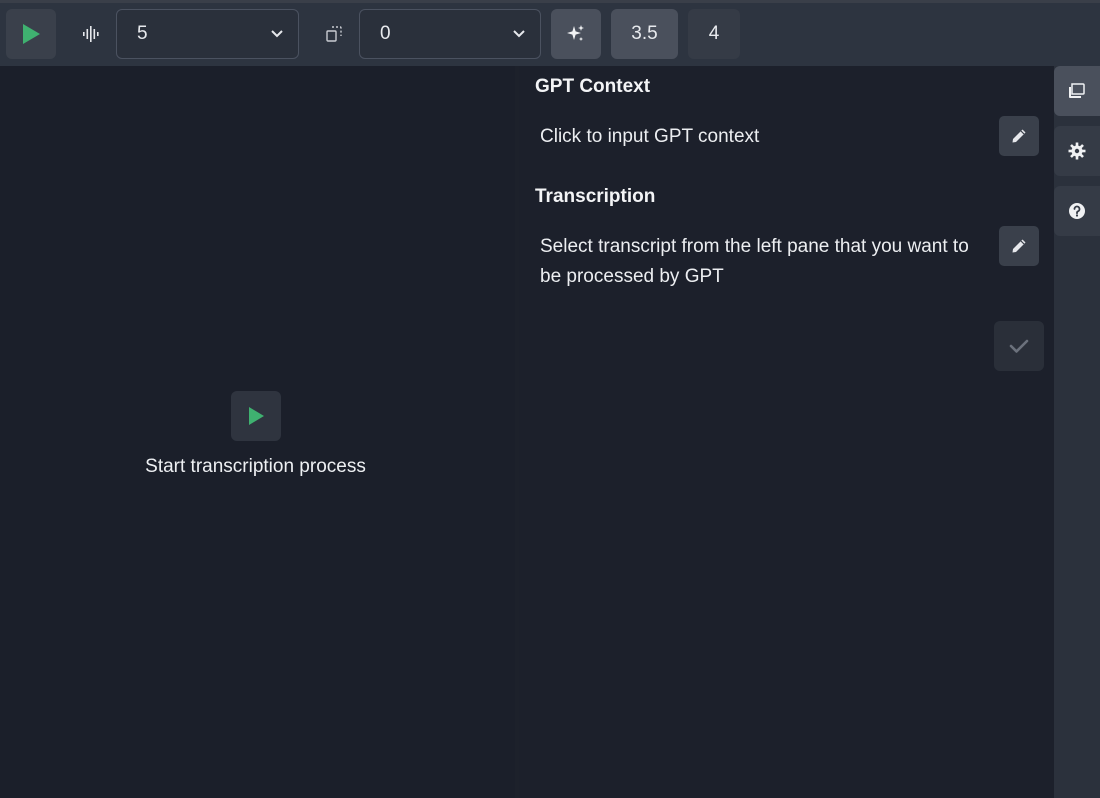  Describe the element at coordinates (385, 33) in the screenshot. I see `speaker-select-value: 0` at that location.